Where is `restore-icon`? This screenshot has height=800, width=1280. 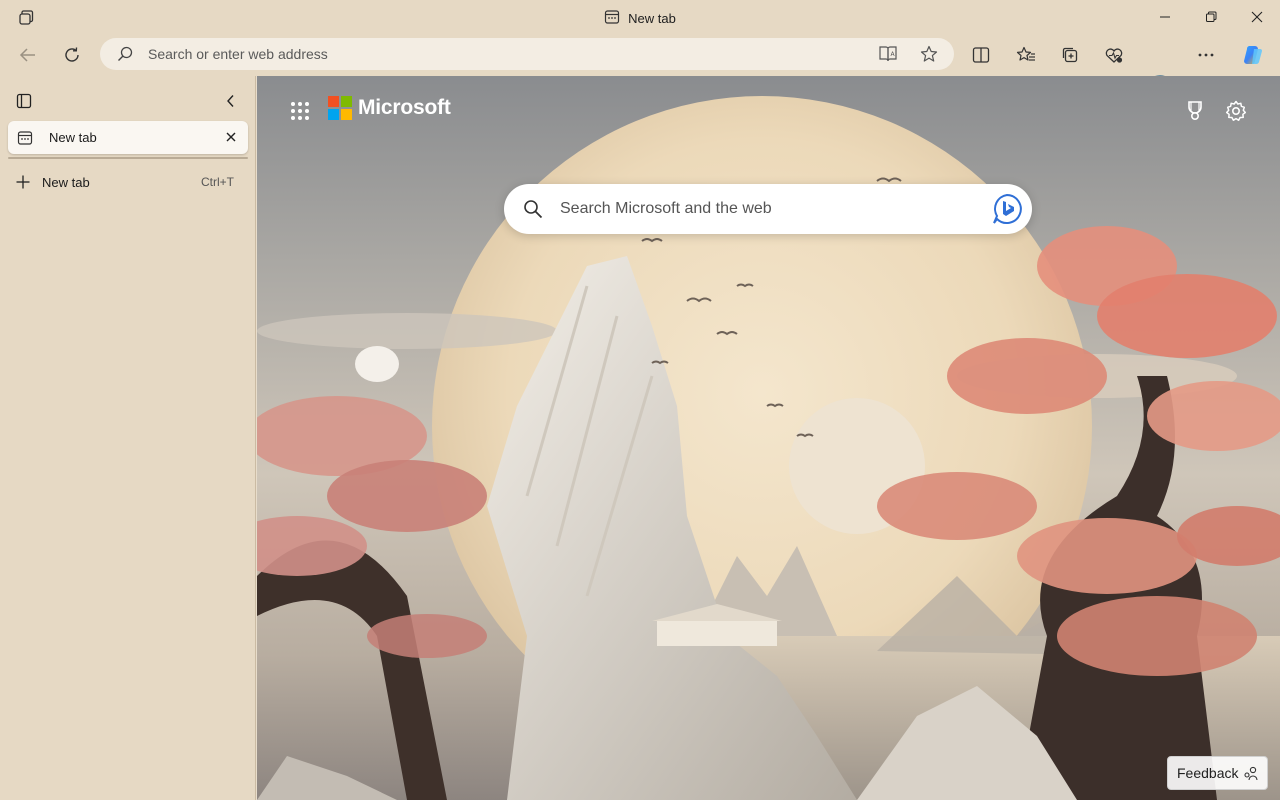 restore-icon is located at coordinates (1211, 16).